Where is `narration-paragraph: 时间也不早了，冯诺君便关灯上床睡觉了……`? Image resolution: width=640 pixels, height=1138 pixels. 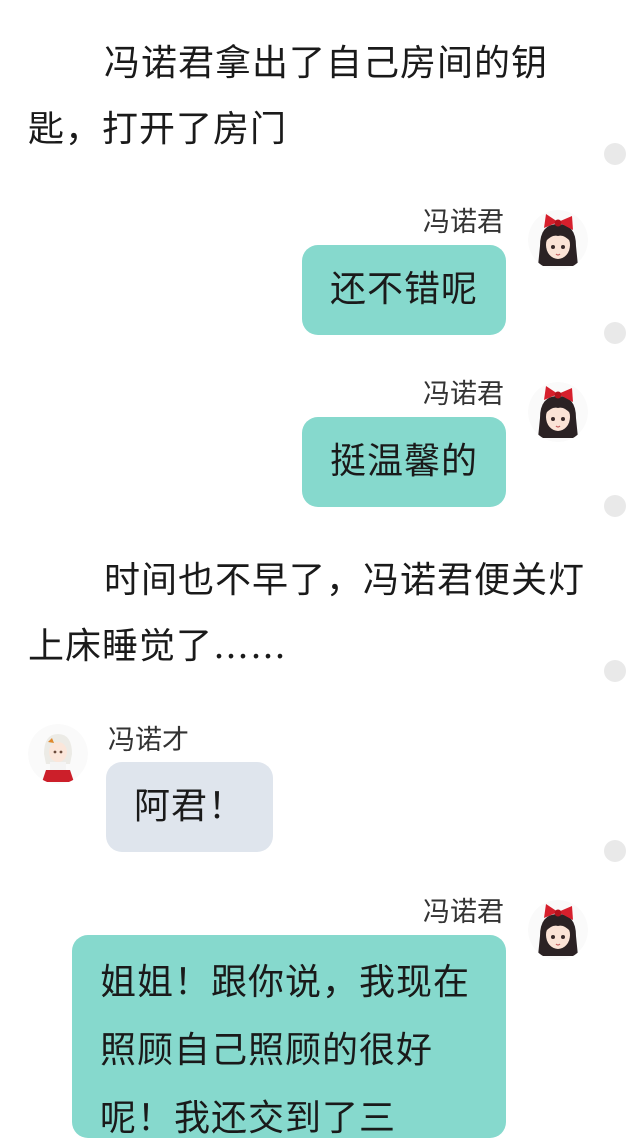 narration-paragraph: 时间也不早了，冯诺君便关灯上床睡觉了…… is located at coordinates (307, 613).